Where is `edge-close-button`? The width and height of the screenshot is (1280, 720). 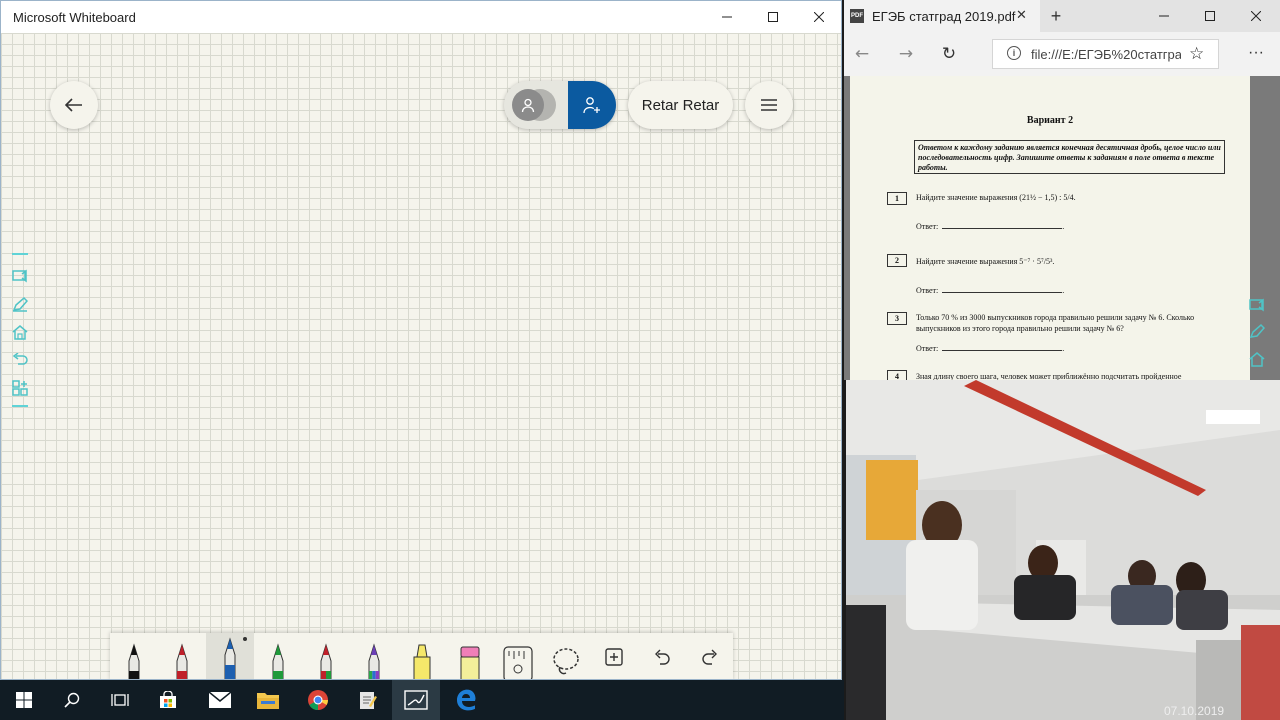
edge-close-button is located at coordinates (1256, 16).